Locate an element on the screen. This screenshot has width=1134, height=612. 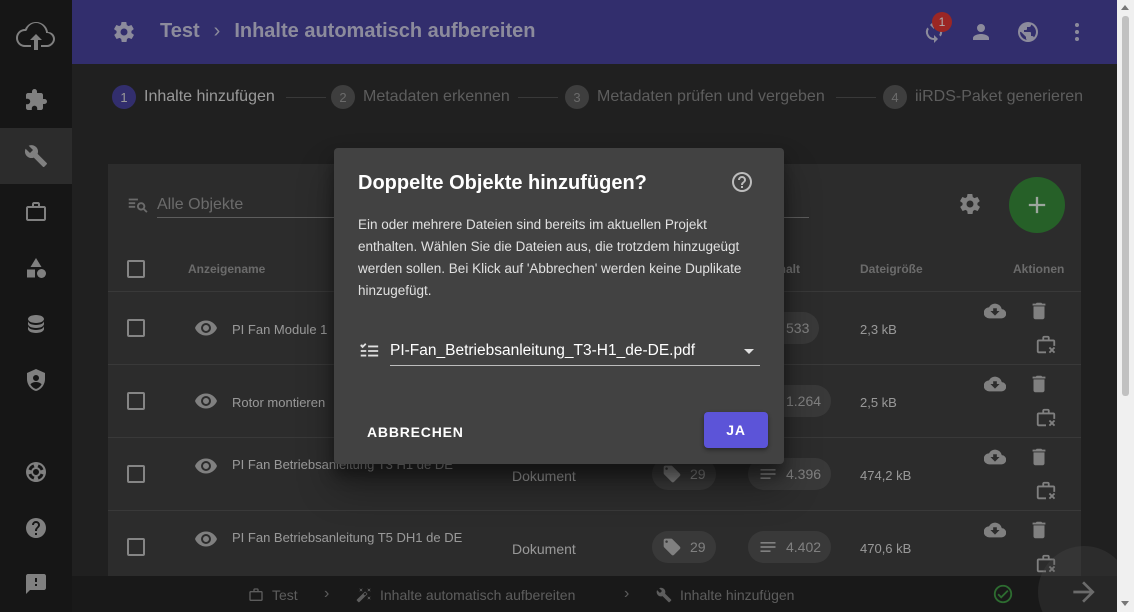
selected-file: PI-Fan_Betriebsanleitung_T3-H1_de-DE.pdf is located at coordinates (543, 350).